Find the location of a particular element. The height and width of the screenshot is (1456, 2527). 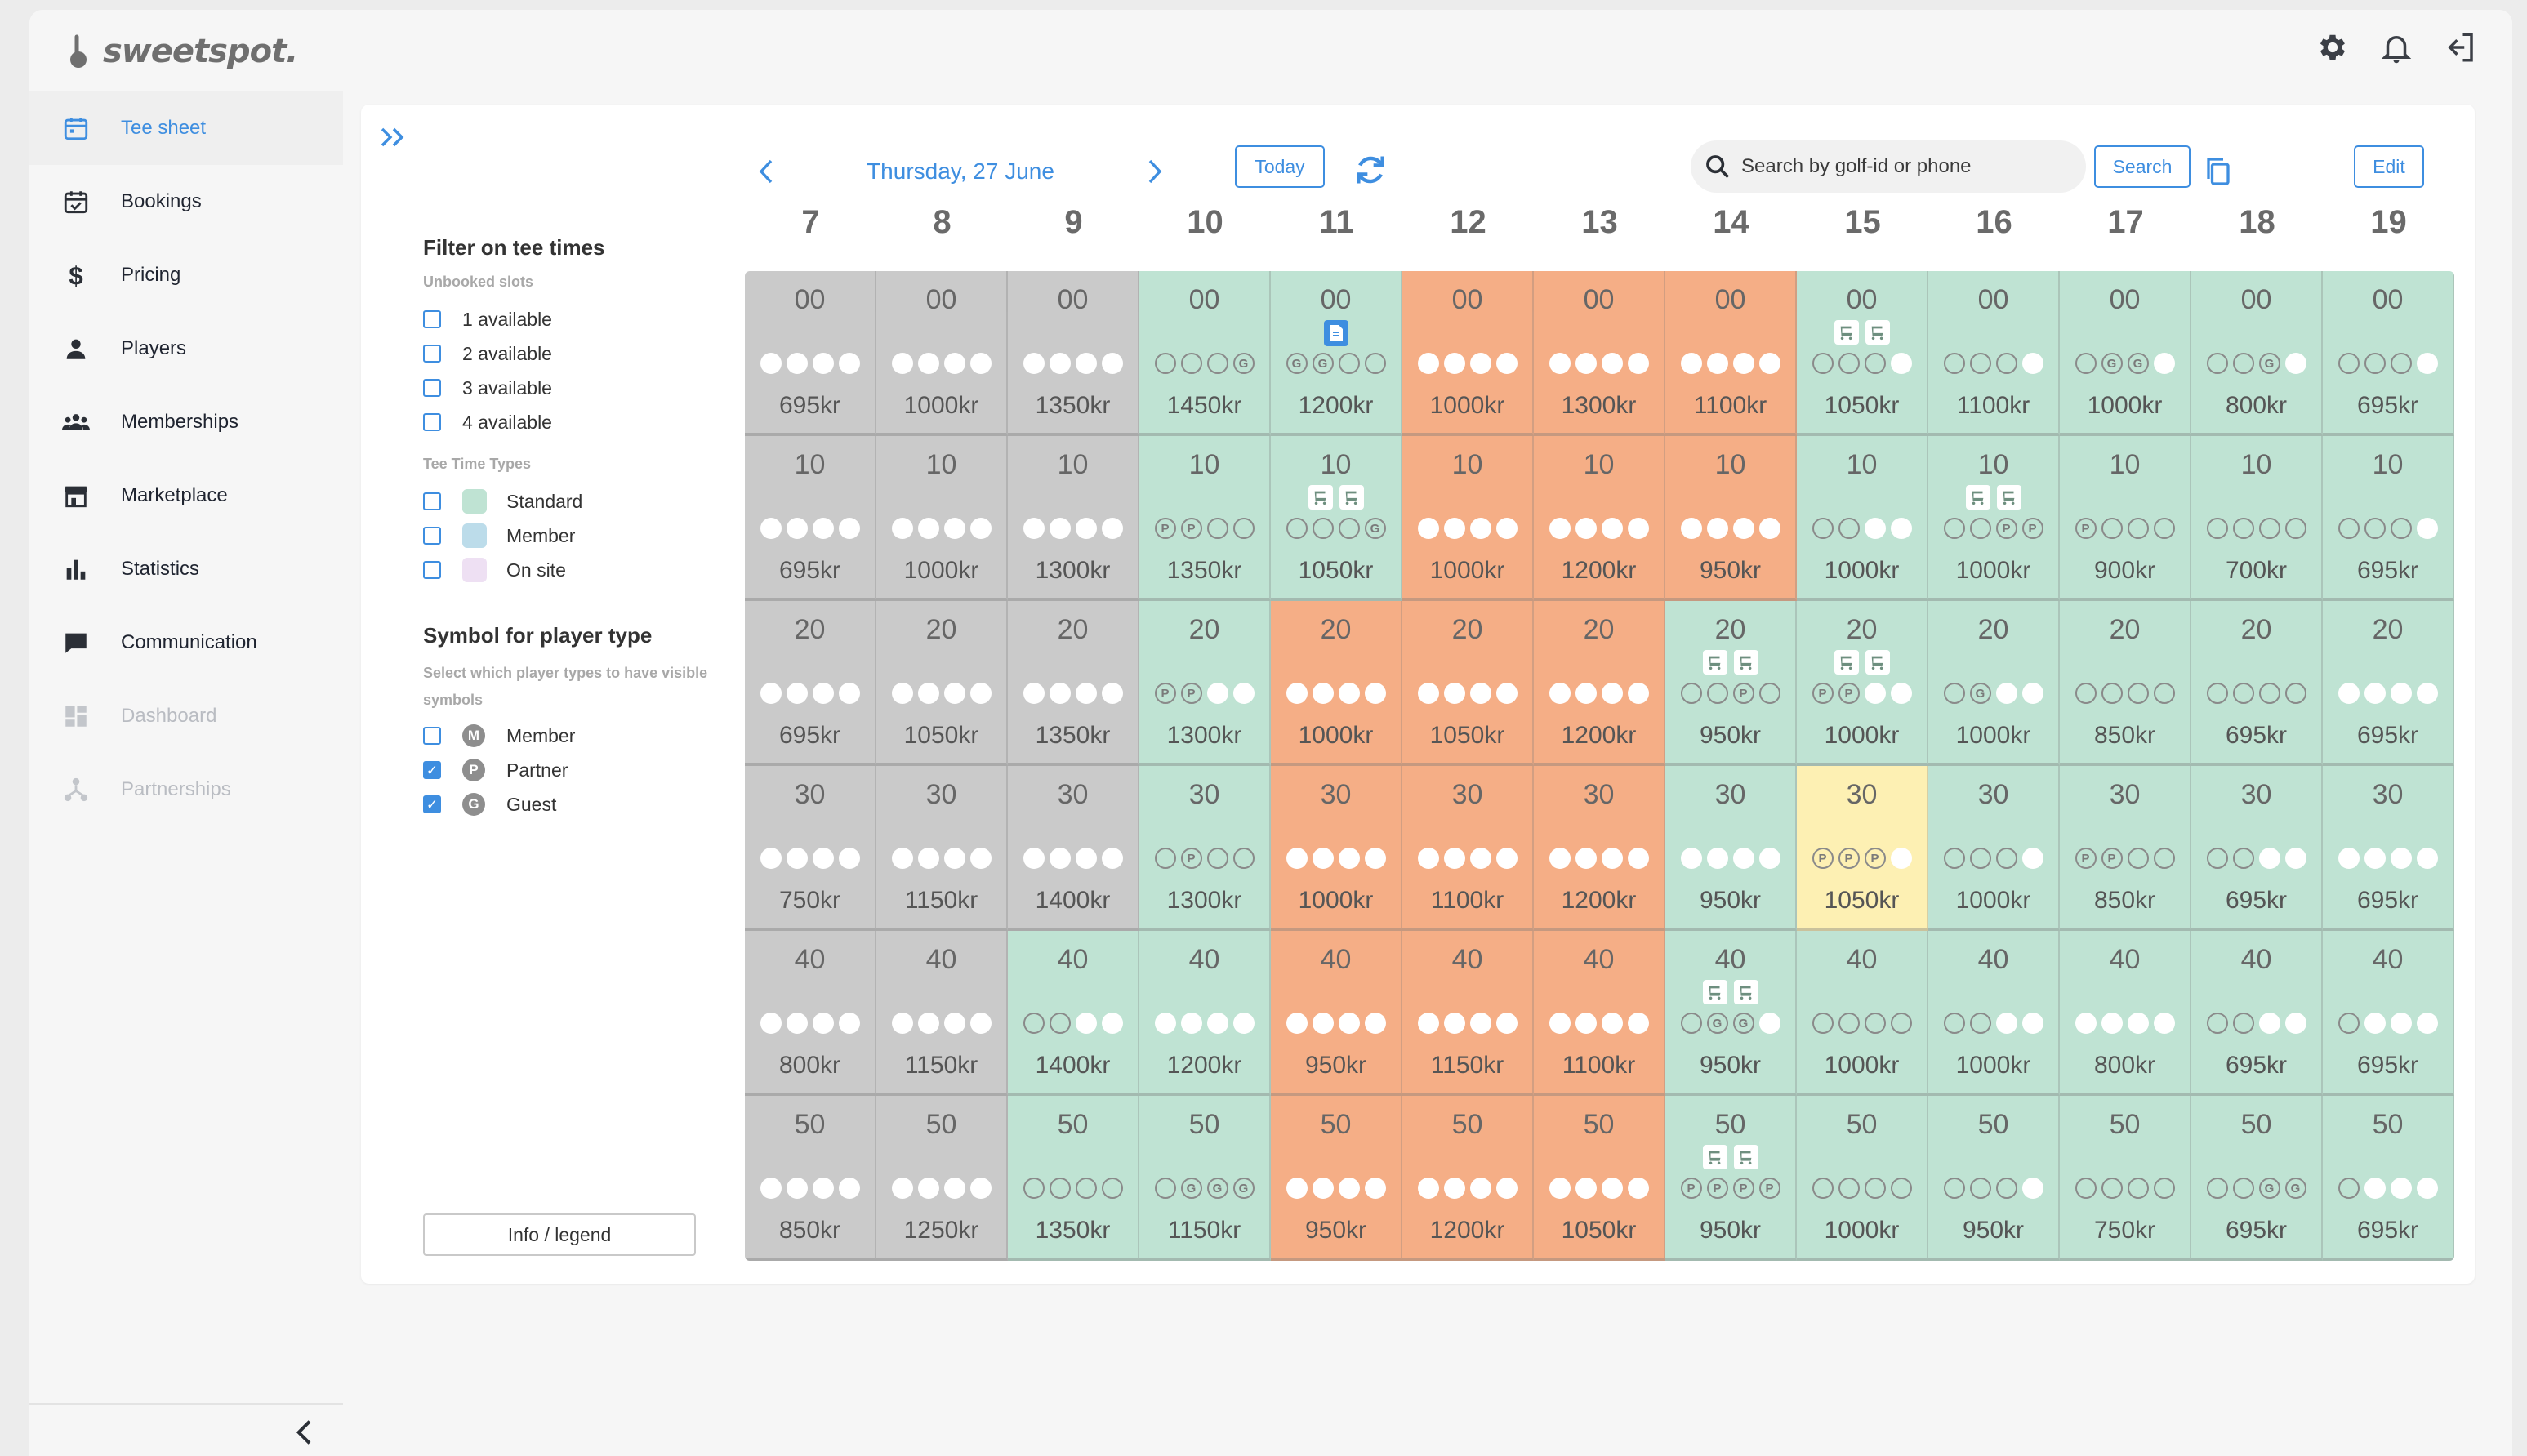

sidebar-item-pricing: $ Pricing is located at coordinates (186, 275).